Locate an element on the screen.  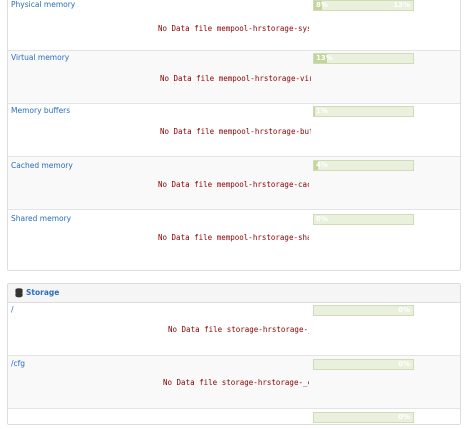
usage-percent: 1% is located at coordinates (322, 111).